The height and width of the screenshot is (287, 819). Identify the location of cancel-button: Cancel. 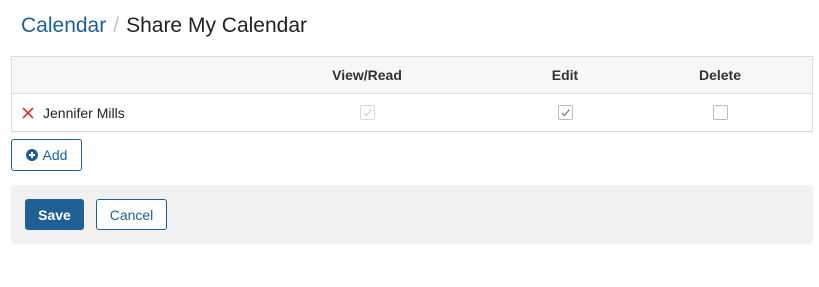
(131, 214).